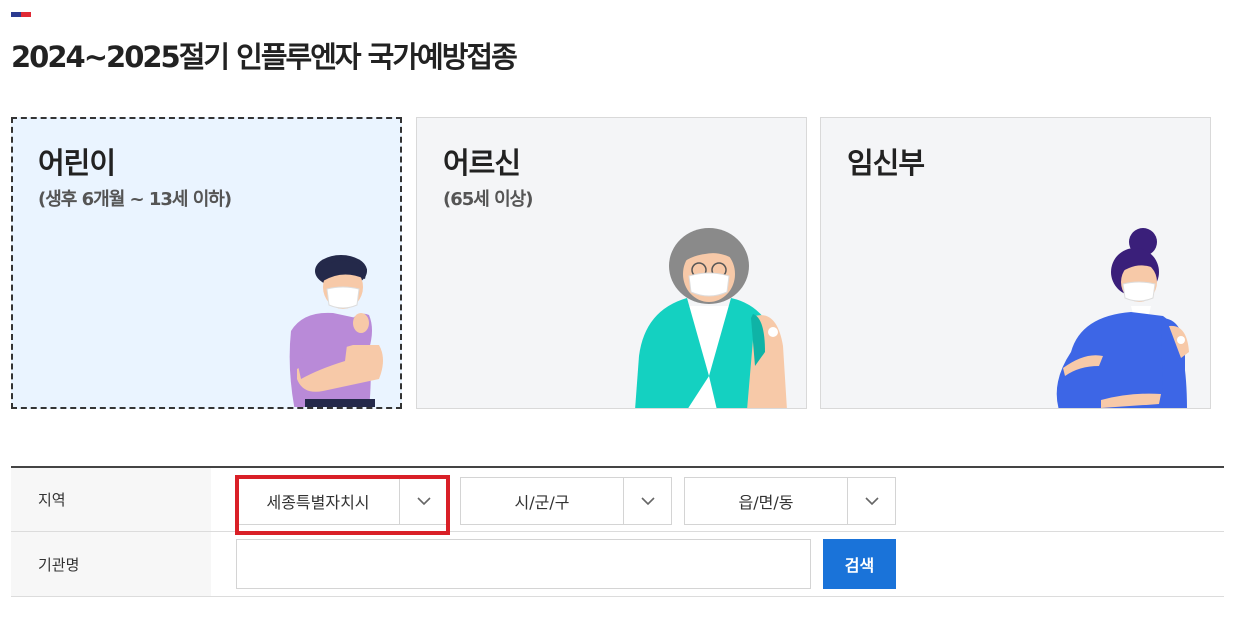 The width and height of the screenshot is (1237, 618). Describe the element at coordinates (488, 199) in the screenshot. I see `card-subtitle: (65세 이상)` at that location.